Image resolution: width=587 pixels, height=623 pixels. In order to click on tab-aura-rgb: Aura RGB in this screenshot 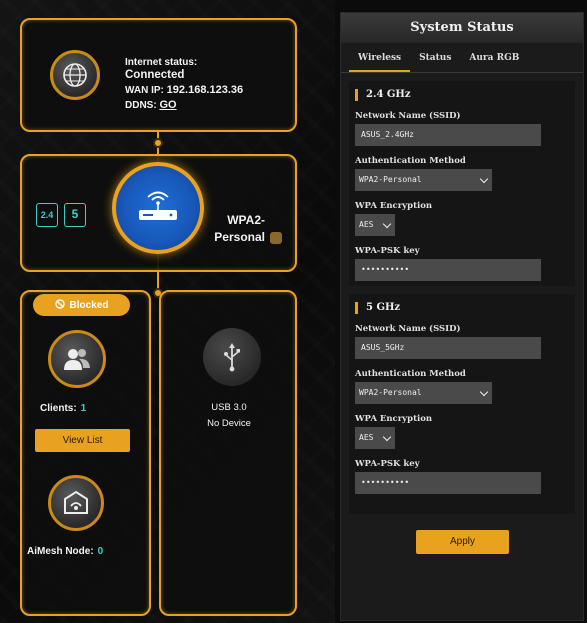, I will do `click(494, 57)`.